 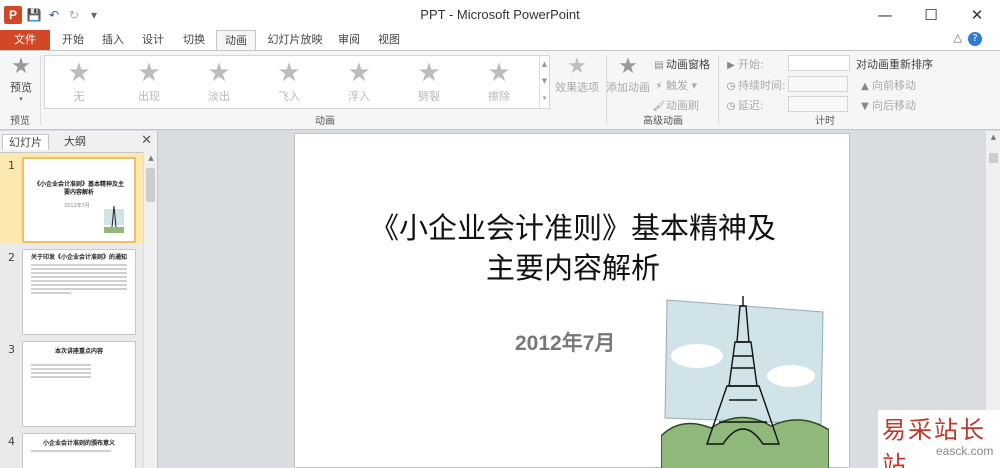 What do you see at coordinates (150, 310) in the screenshot?
I see `slides-panel-scrollbar: ▲` at bounding box center [150, 310].